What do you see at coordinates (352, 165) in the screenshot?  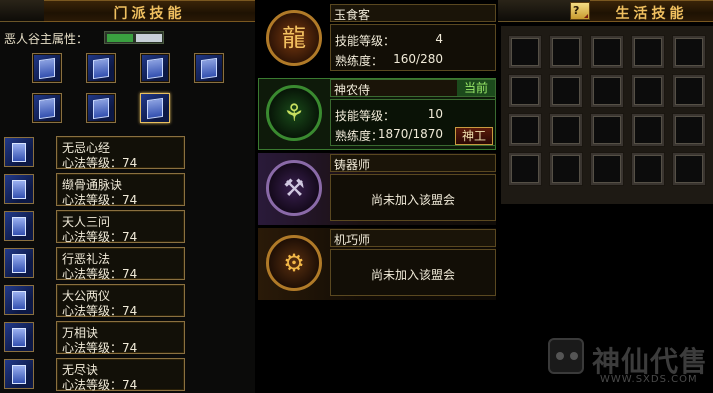 I see `profession-name: 铸器师` at bounding box center [352, 165].